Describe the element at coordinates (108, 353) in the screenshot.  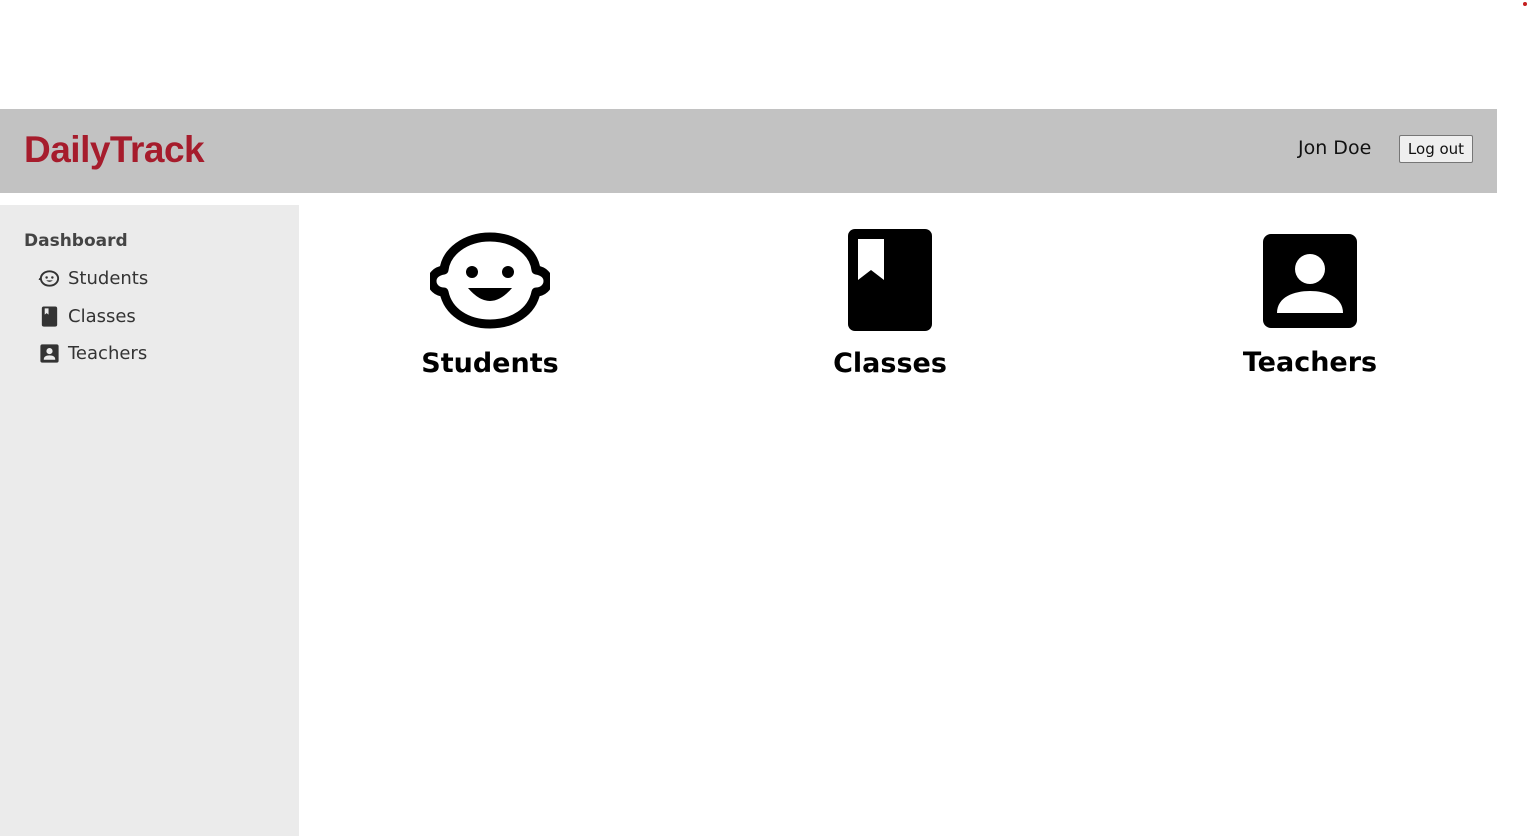
I see `sidebar-item-label: Teachers` at that location.